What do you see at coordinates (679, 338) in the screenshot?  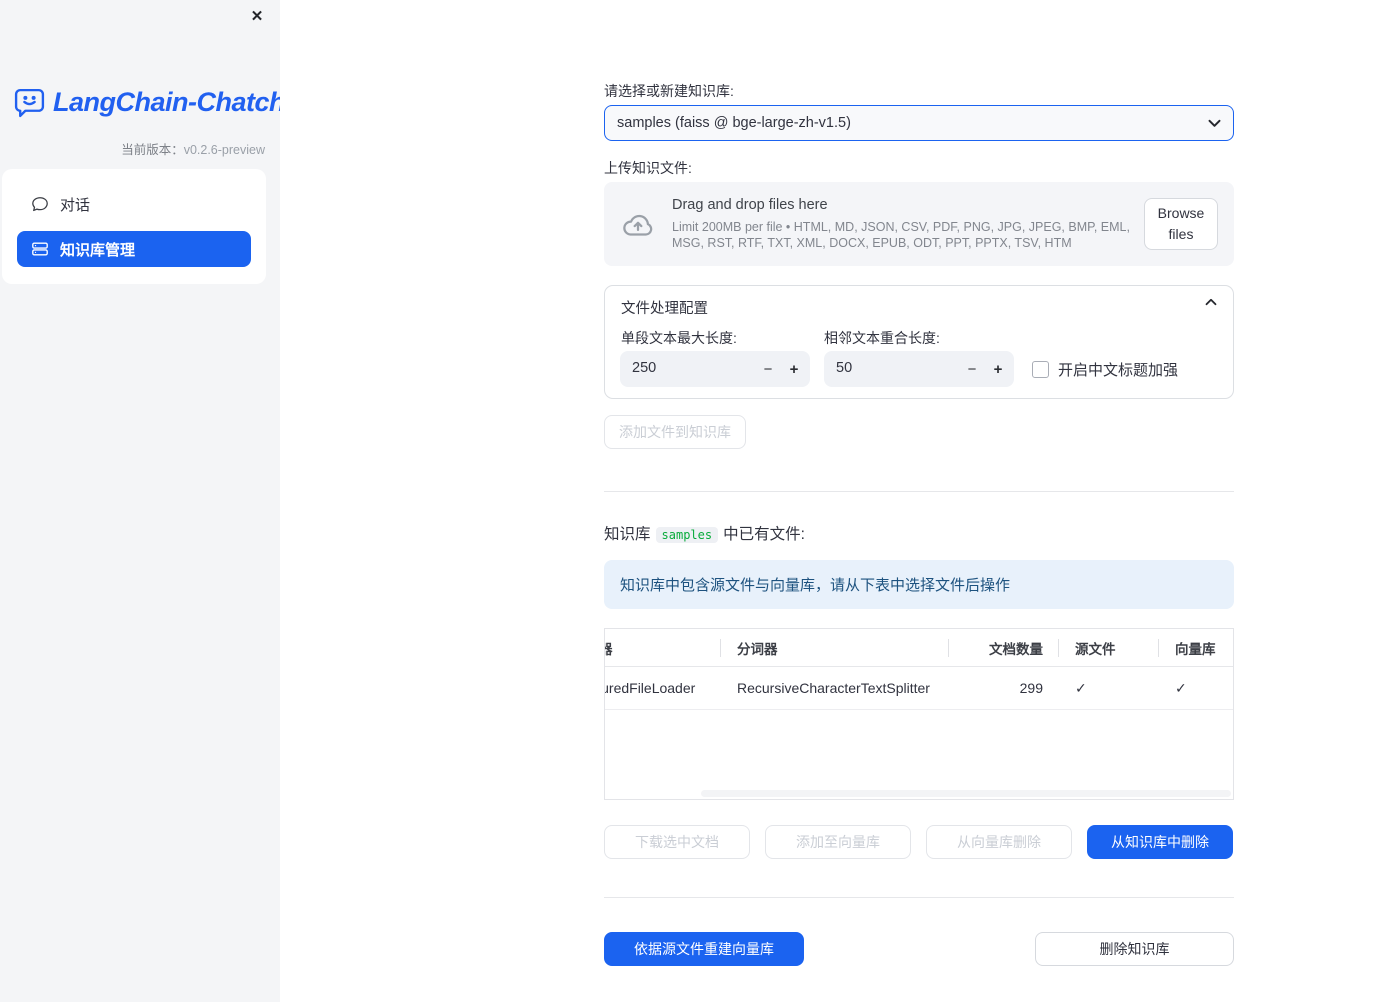 I see `chunk-size-label: 单段文本最大长度:` at bounding box center [679, 338].